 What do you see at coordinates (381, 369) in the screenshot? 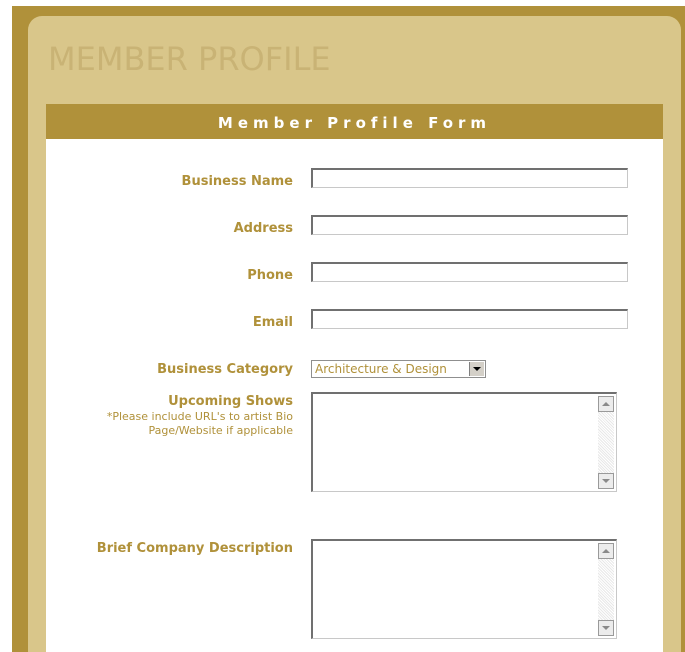
I see `business-category-selected: Architecture & Design` at bounding box center [381, 369].